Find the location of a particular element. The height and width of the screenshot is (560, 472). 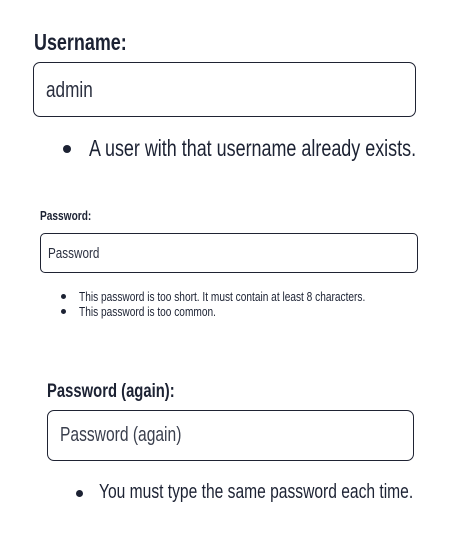

username-value: admin is located at coordinates (69, 89).